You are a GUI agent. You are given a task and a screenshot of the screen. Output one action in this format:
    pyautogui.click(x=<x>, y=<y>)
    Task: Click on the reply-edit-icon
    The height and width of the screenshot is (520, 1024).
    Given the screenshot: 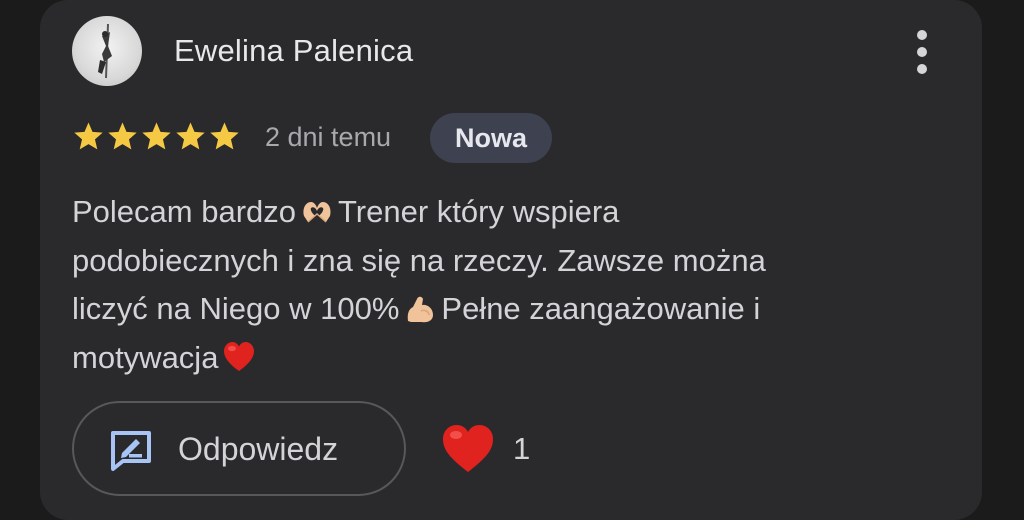 What is the action you would take?
    pyautogui.click(x=131, y=451)
    